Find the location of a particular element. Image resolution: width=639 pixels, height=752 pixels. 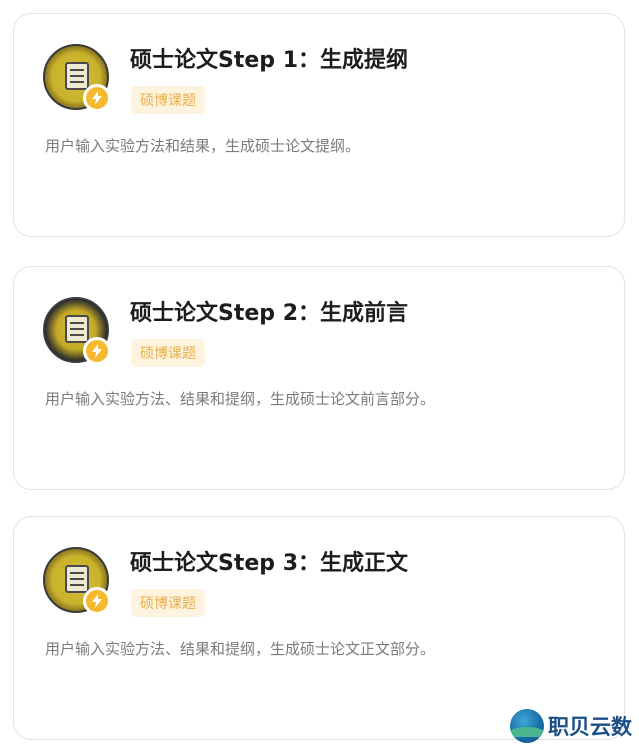

card-title: 硕士论文Step 2：生成前言 is located at coordinates (269, 313).